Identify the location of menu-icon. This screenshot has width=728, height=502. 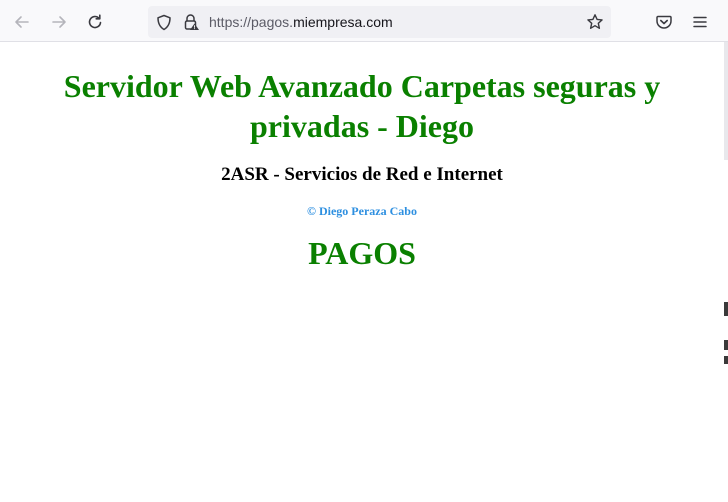
(700, 22).